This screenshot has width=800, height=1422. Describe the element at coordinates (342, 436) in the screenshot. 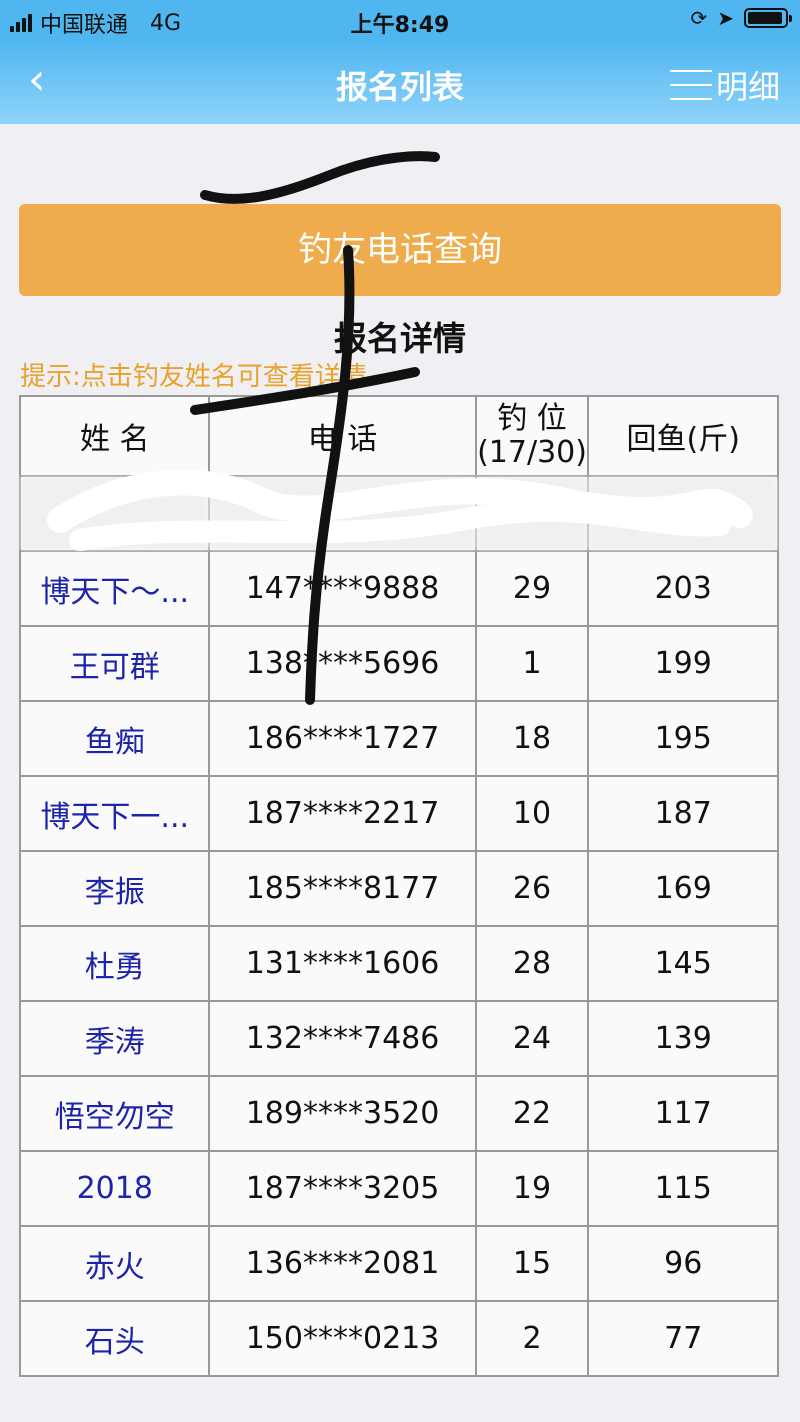

I see `header-phone: 电 话` at that location.